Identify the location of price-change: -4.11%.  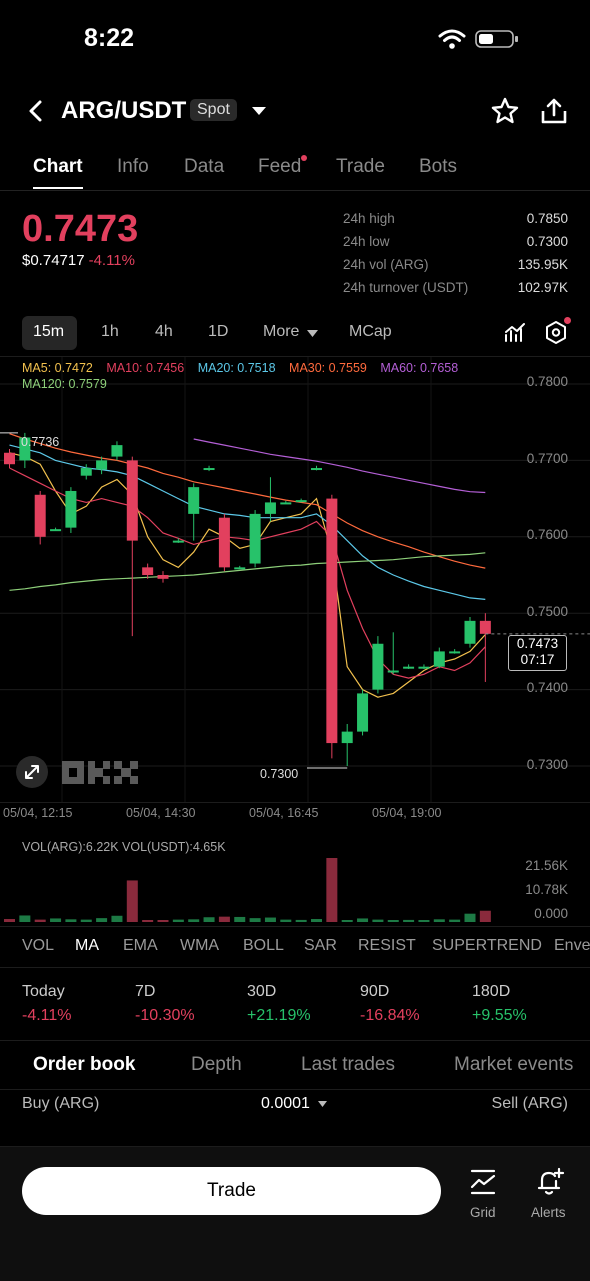
(111, 260).